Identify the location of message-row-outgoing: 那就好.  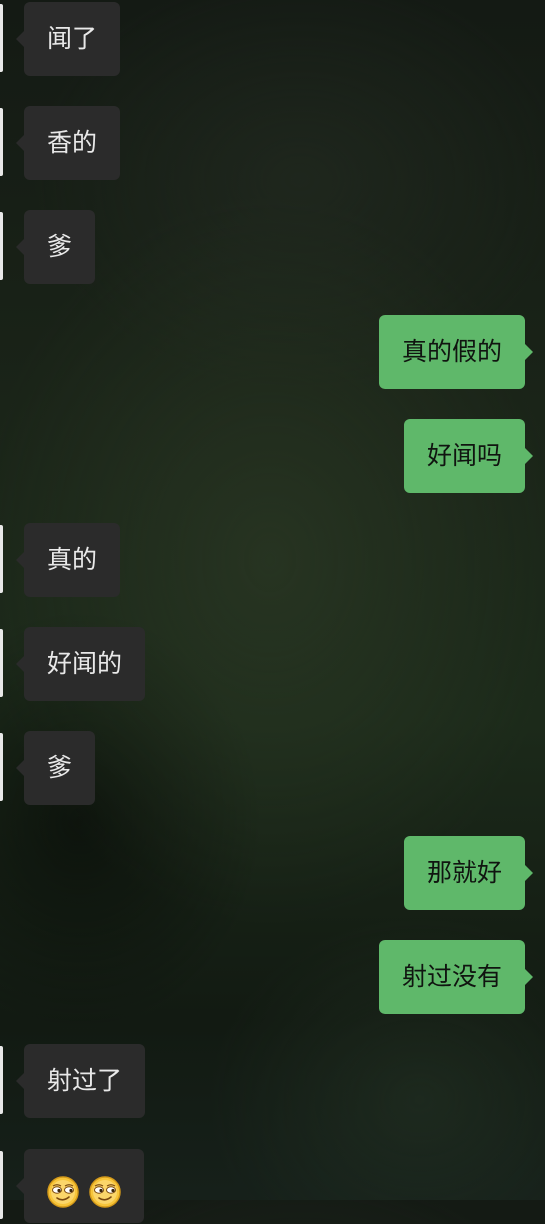
(272, 873).